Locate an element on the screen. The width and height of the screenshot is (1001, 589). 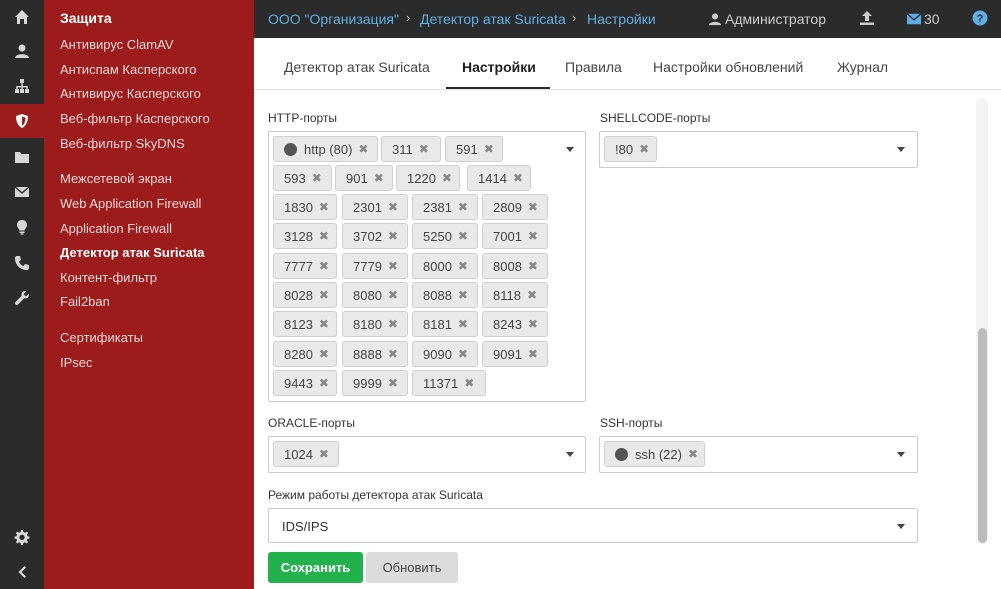
messages-count: 30 is located at coordinates (932, 19).